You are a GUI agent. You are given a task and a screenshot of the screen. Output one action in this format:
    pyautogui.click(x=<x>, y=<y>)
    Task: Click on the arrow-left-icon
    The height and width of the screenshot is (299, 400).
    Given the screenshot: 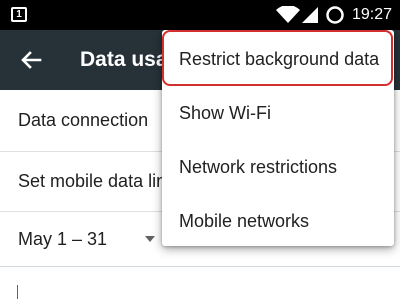 What is the action you would take?
    pyautogui.click(x=31, y=60)
    